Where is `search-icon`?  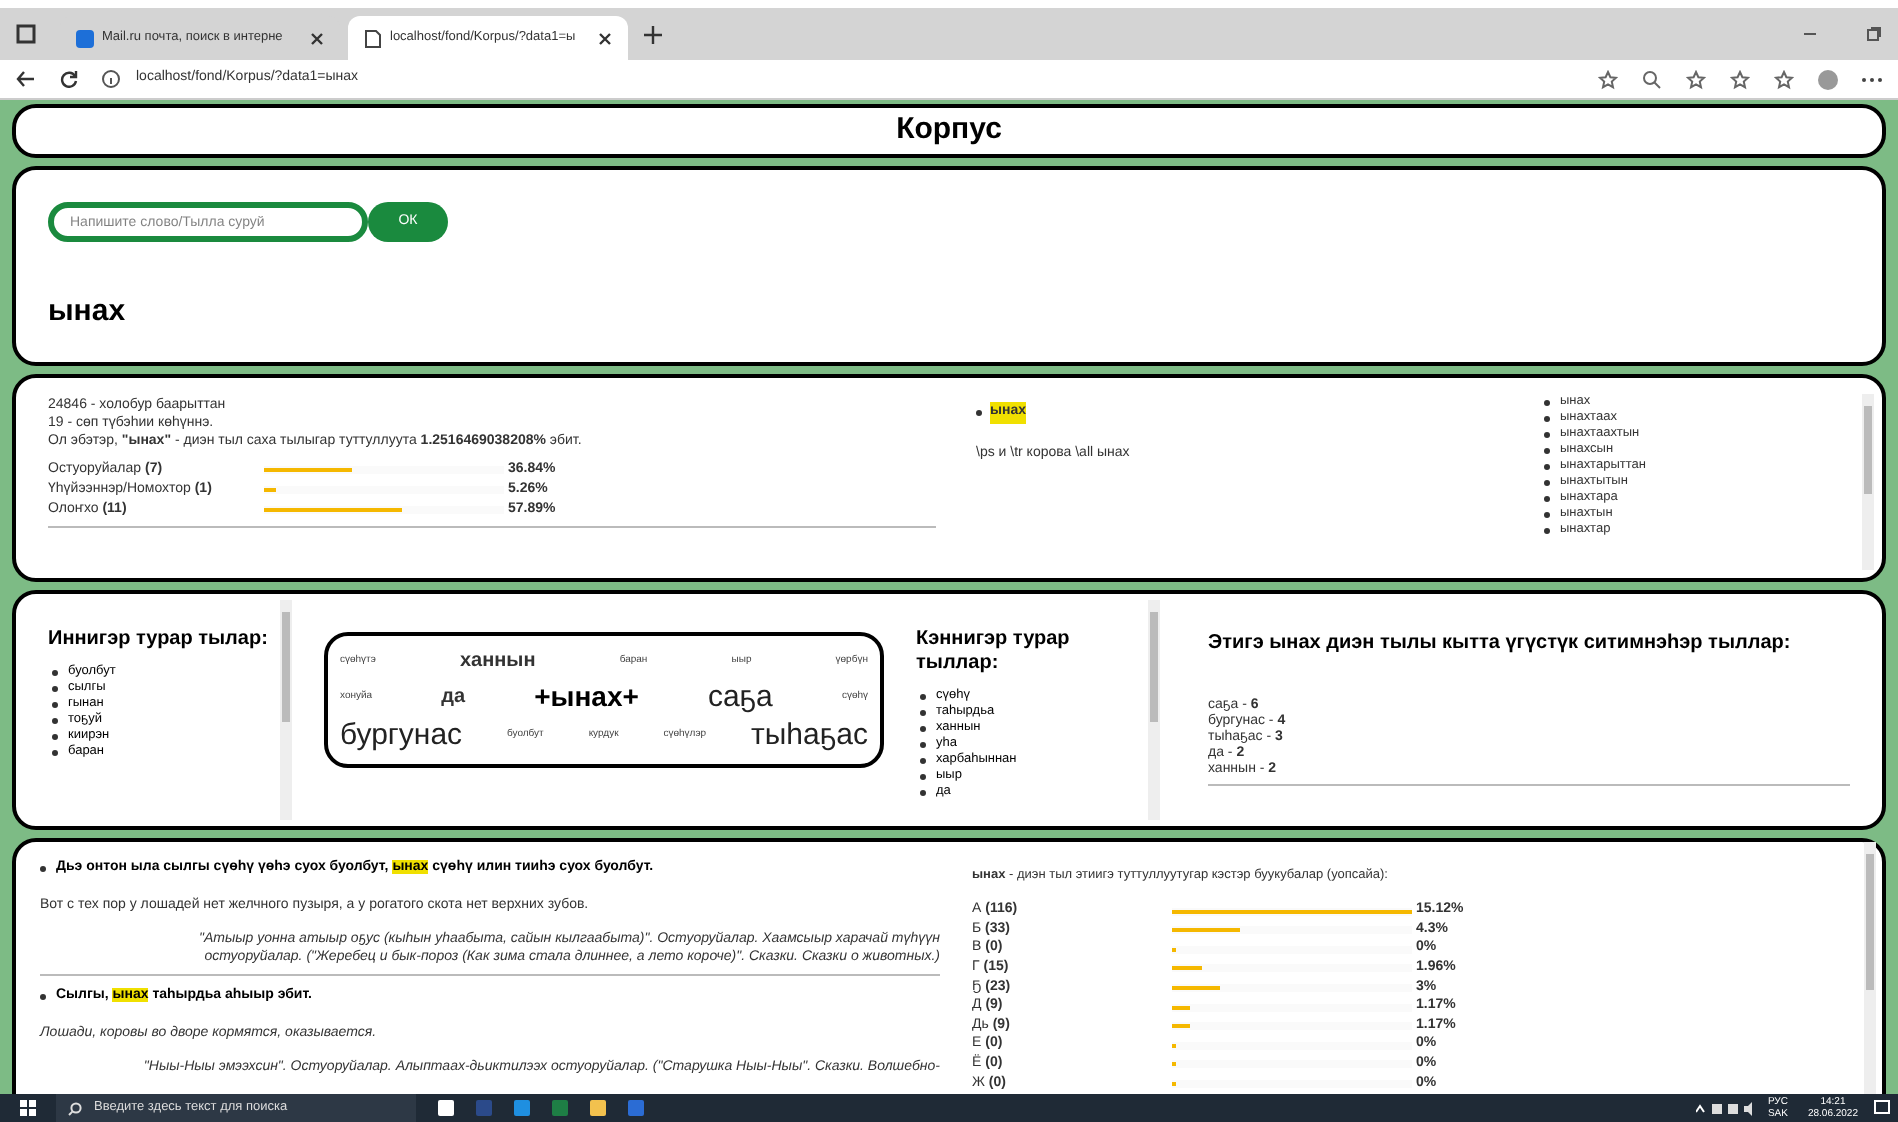
search-icon is located at coordinates (75, 1108).